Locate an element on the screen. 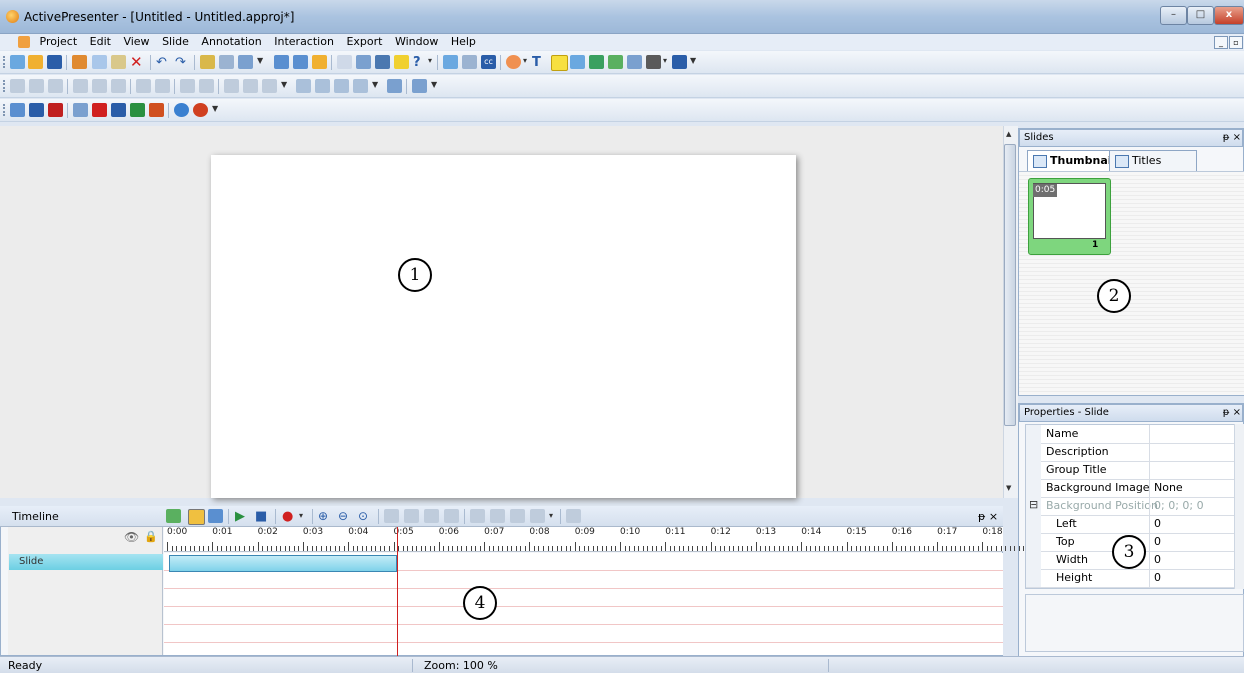  record-screen-icon is located at coordinates (281, 62).